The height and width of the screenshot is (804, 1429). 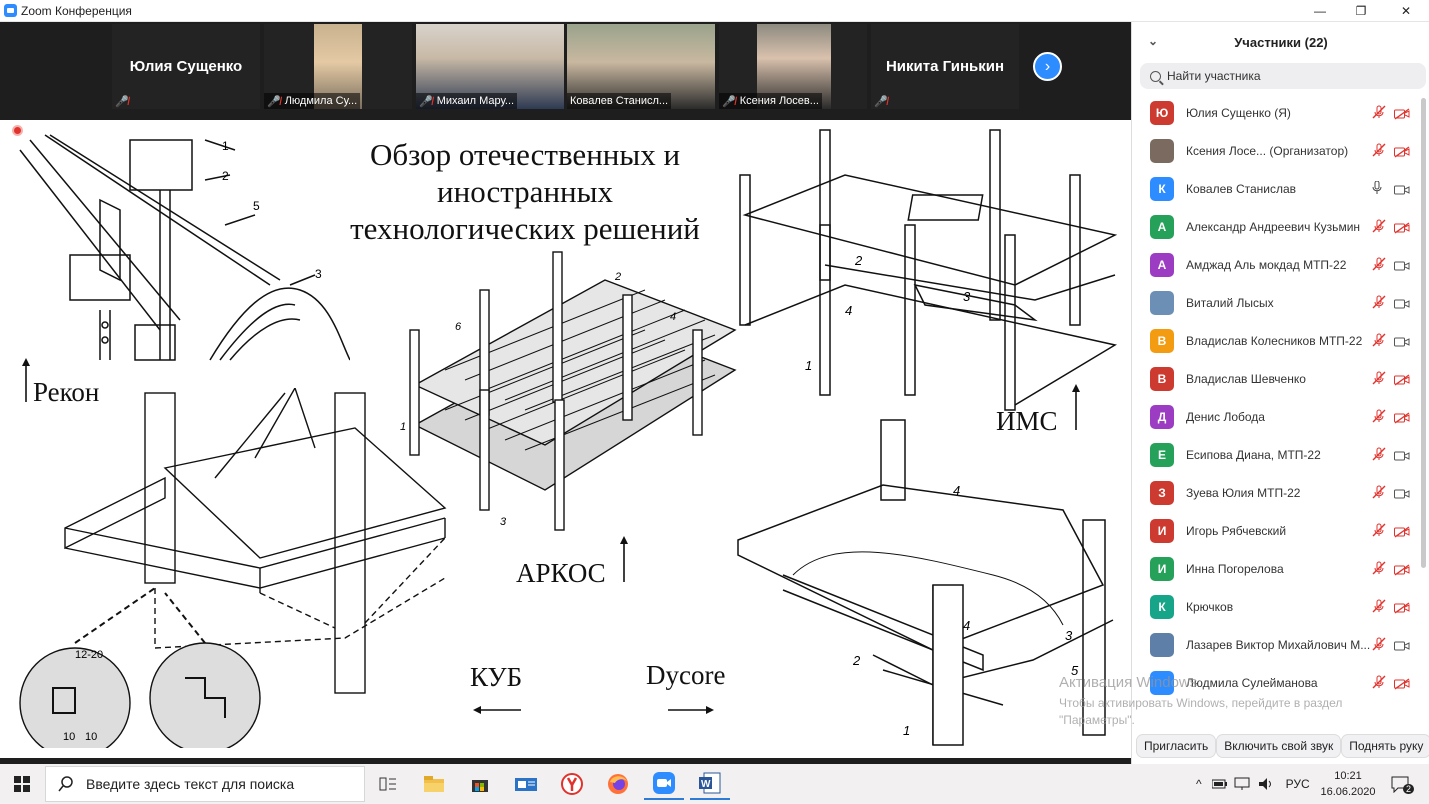 What do you see at coordinates (1235, 569) in the screenshot?
I see `participant-name: Инна Погорелова` at bounding box center [1235, 569].